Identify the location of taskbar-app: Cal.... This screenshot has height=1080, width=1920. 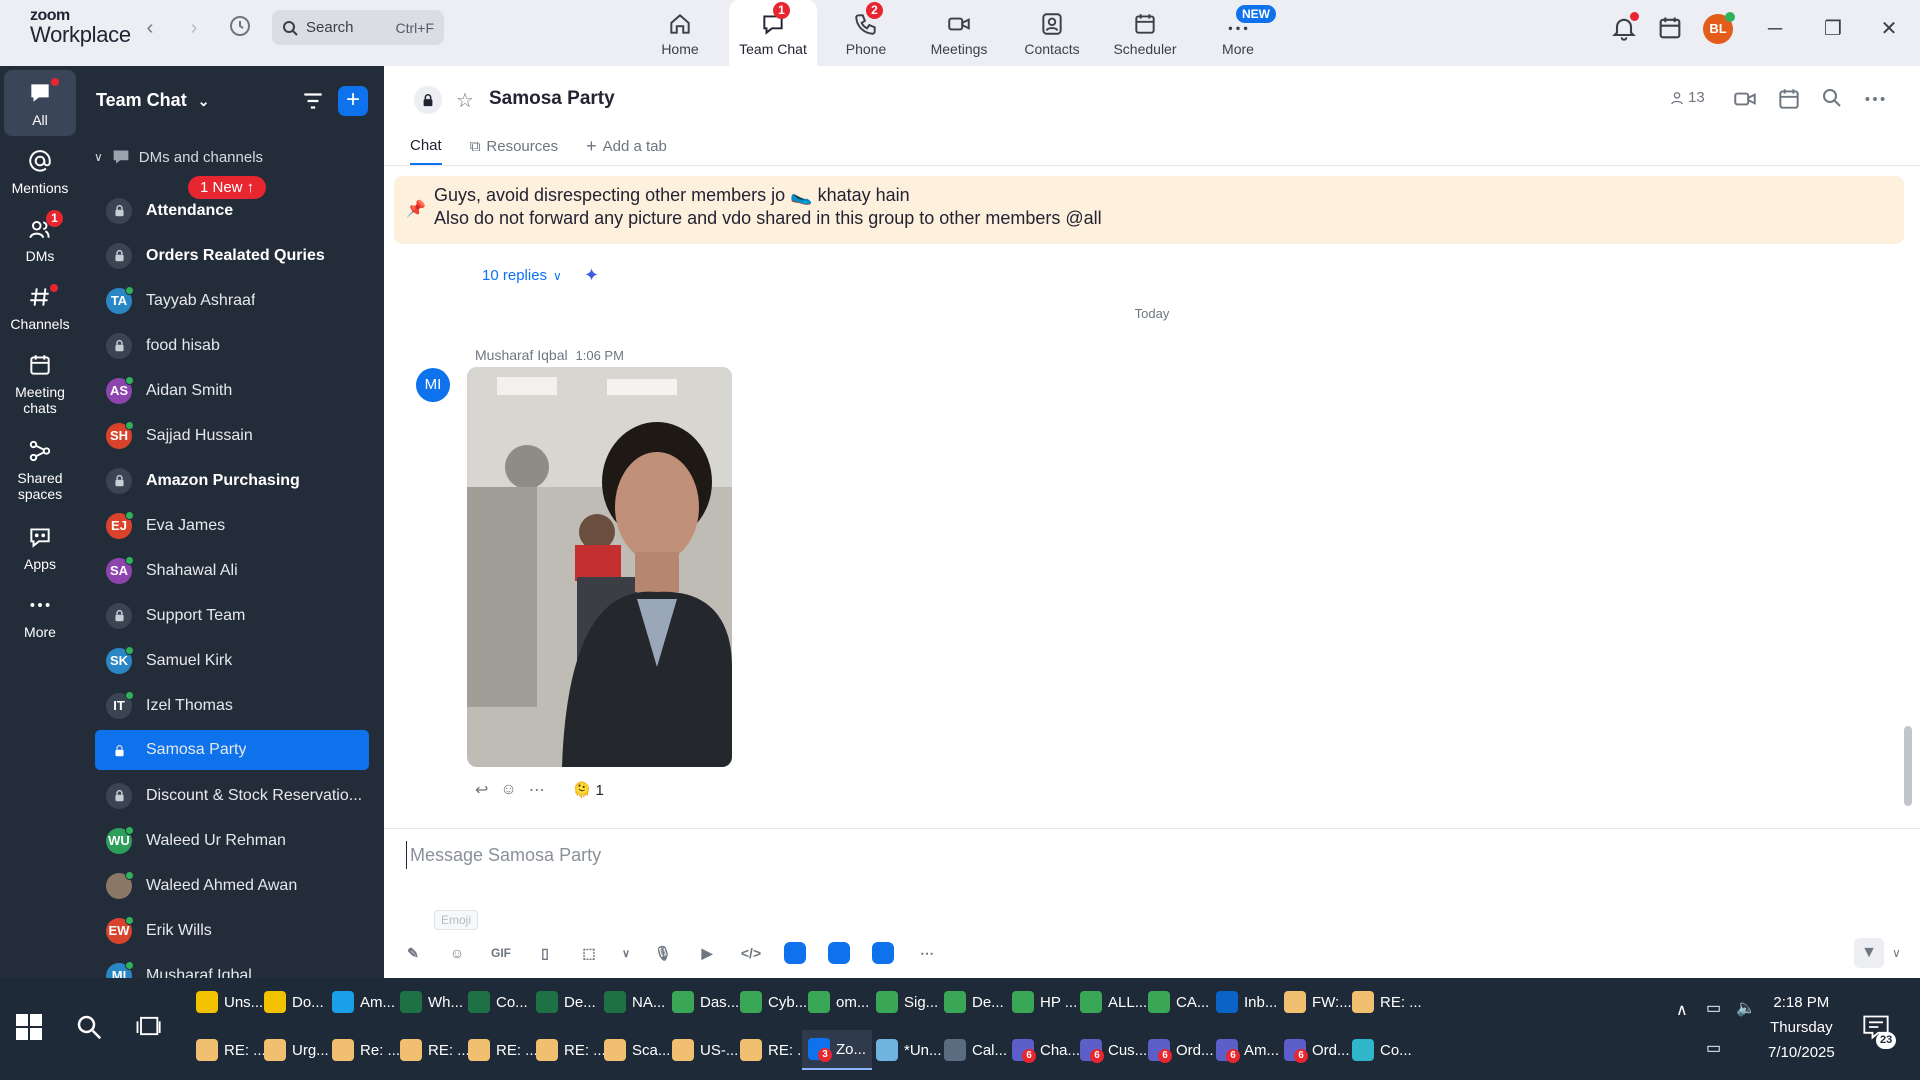
(975, 1050).